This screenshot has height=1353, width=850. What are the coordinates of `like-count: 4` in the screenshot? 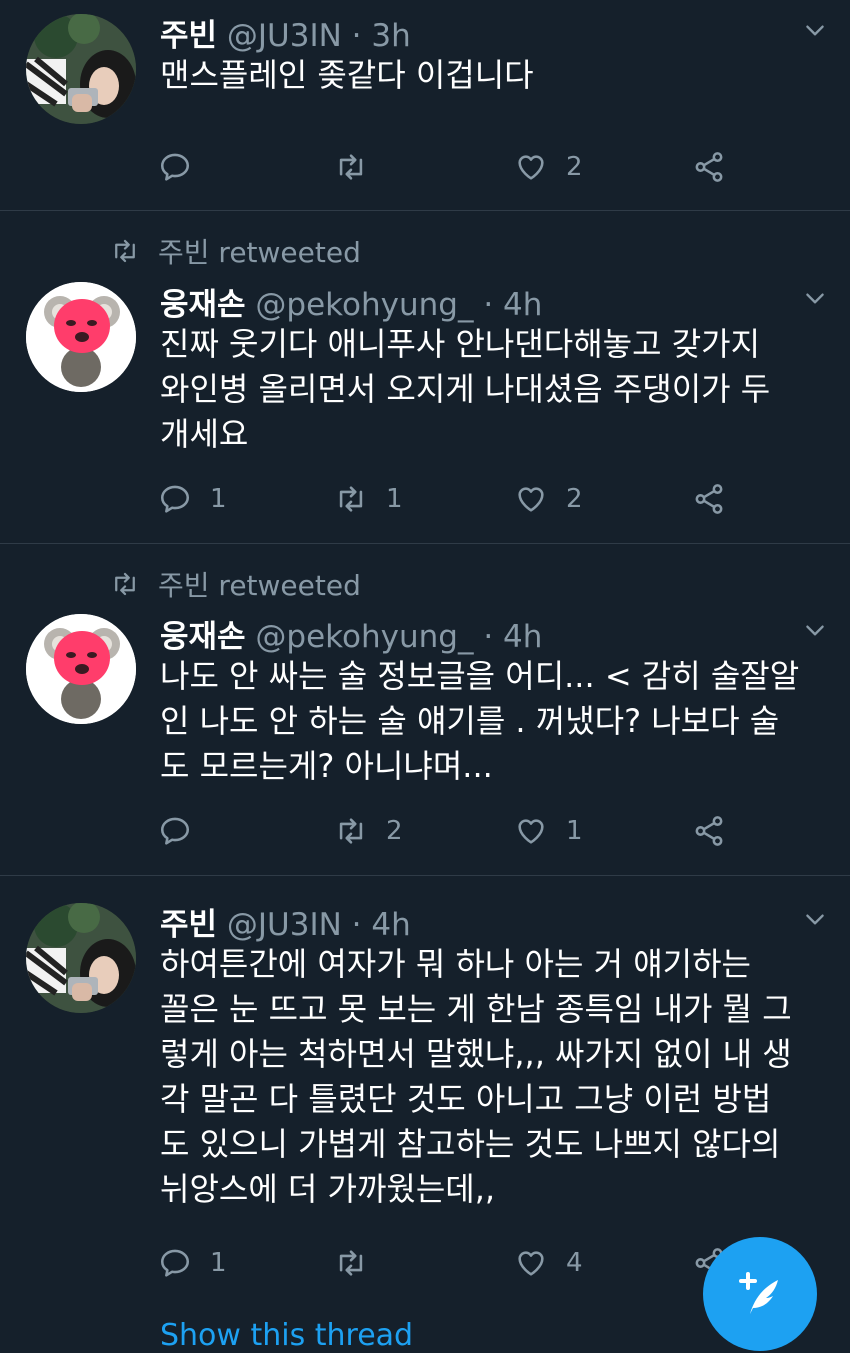 It's located at (574, 1263).